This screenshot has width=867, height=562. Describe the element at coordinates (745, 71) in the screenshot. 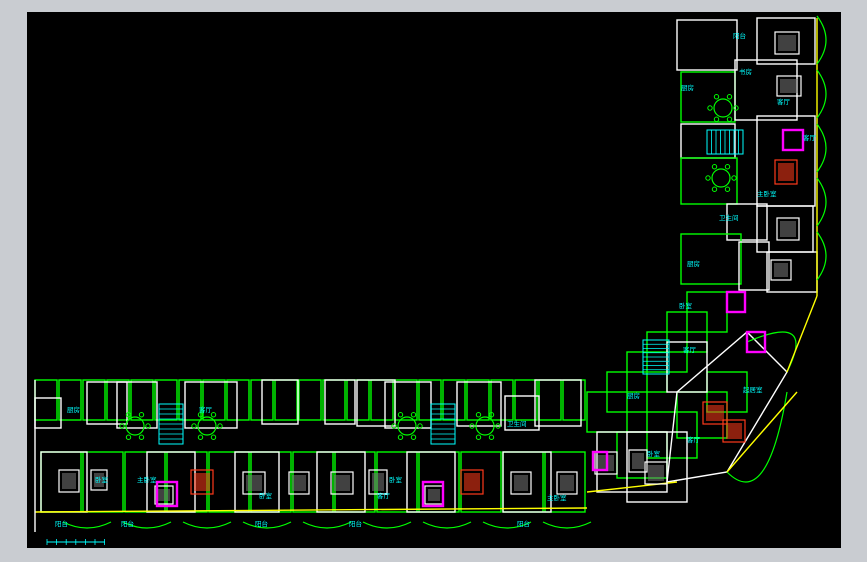

I see `room-label-study: 书房` at that location.